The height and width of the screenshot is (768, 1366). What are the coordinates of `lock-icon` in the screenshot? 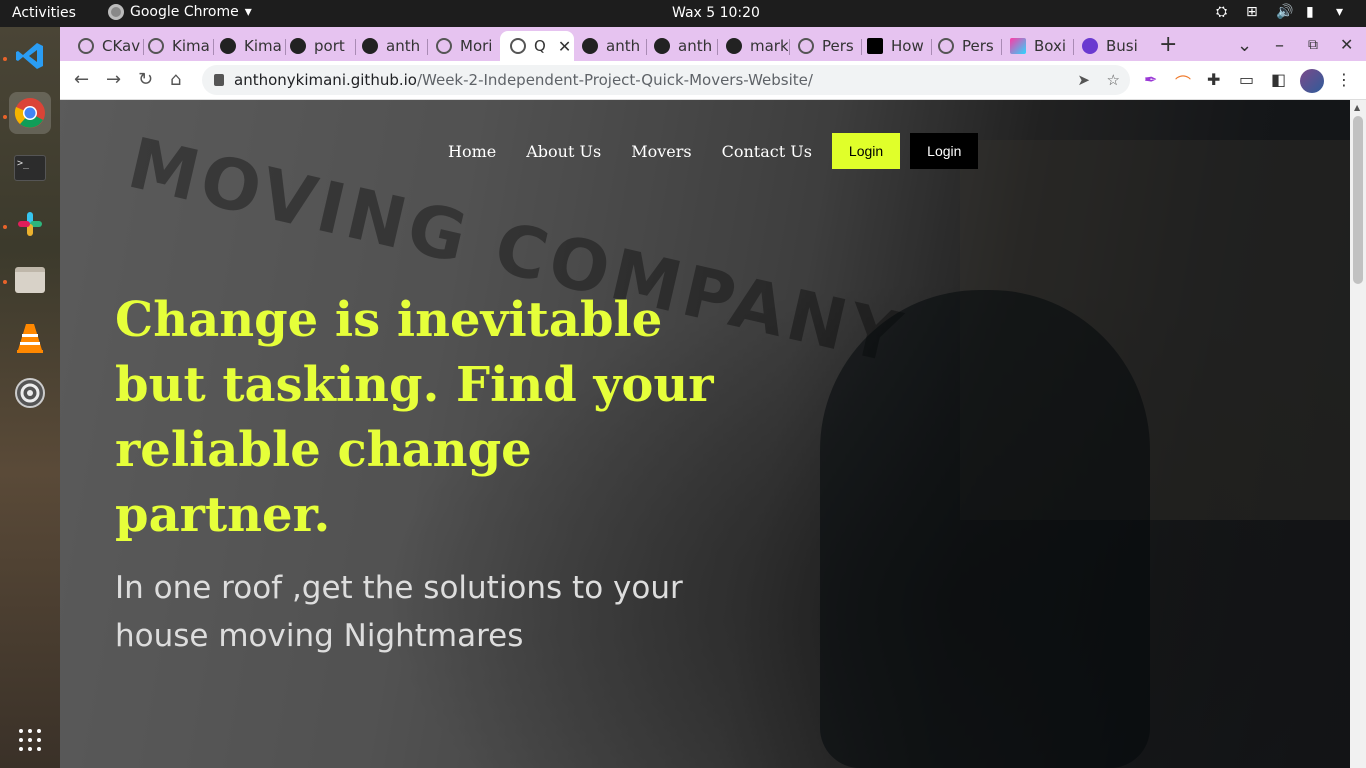 It's located at (219, 80).